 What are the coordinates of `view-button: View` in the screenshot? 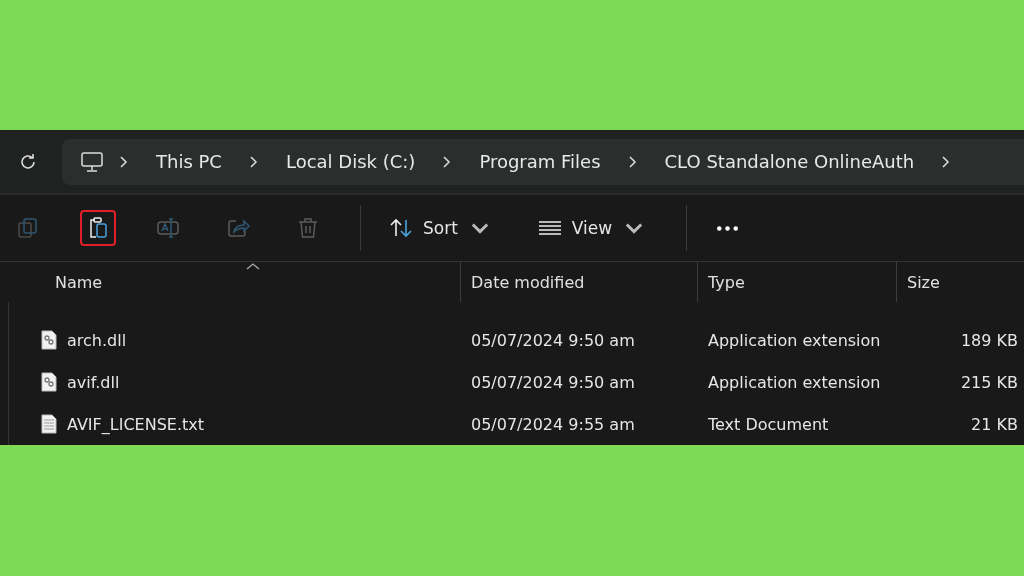 It's located at (592, 228).